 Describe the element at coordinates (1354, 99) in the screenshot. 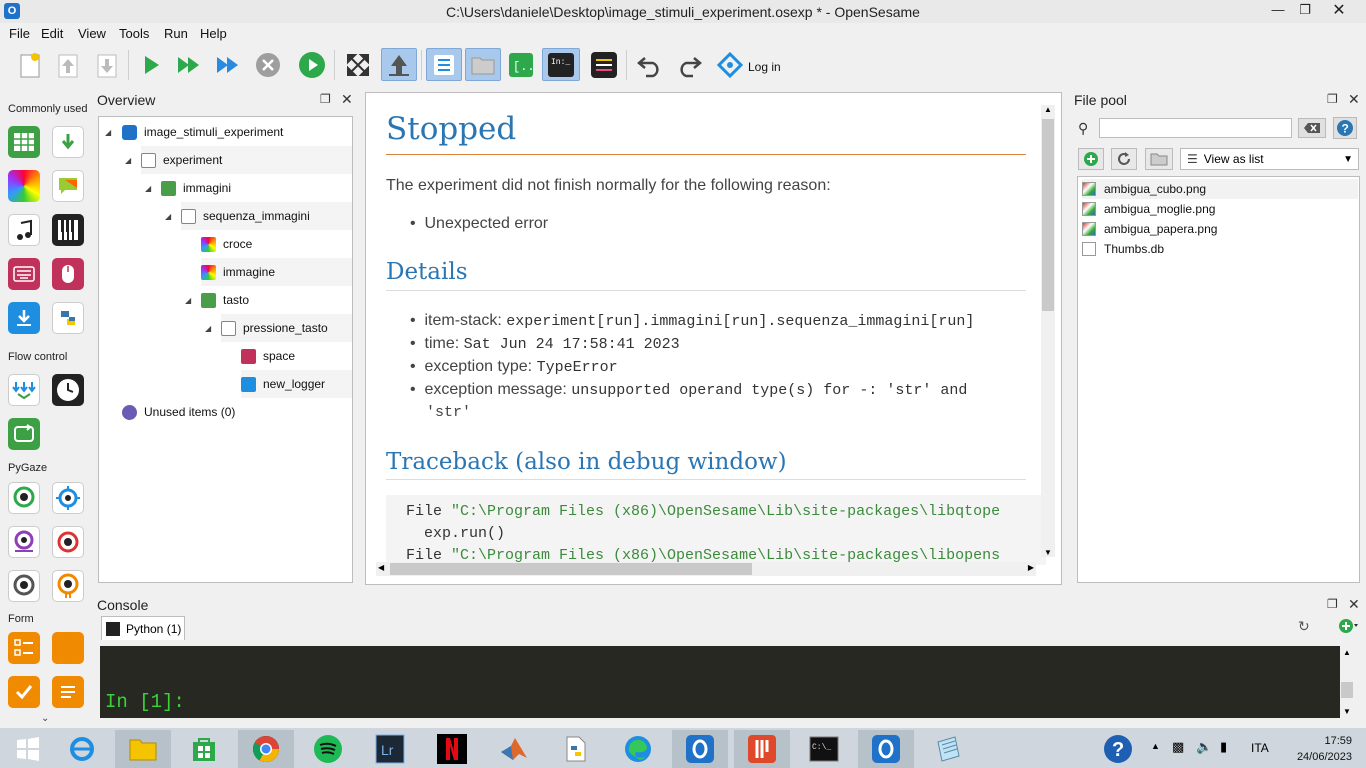

I see `file-pool-close-icon: ✕` at that location.